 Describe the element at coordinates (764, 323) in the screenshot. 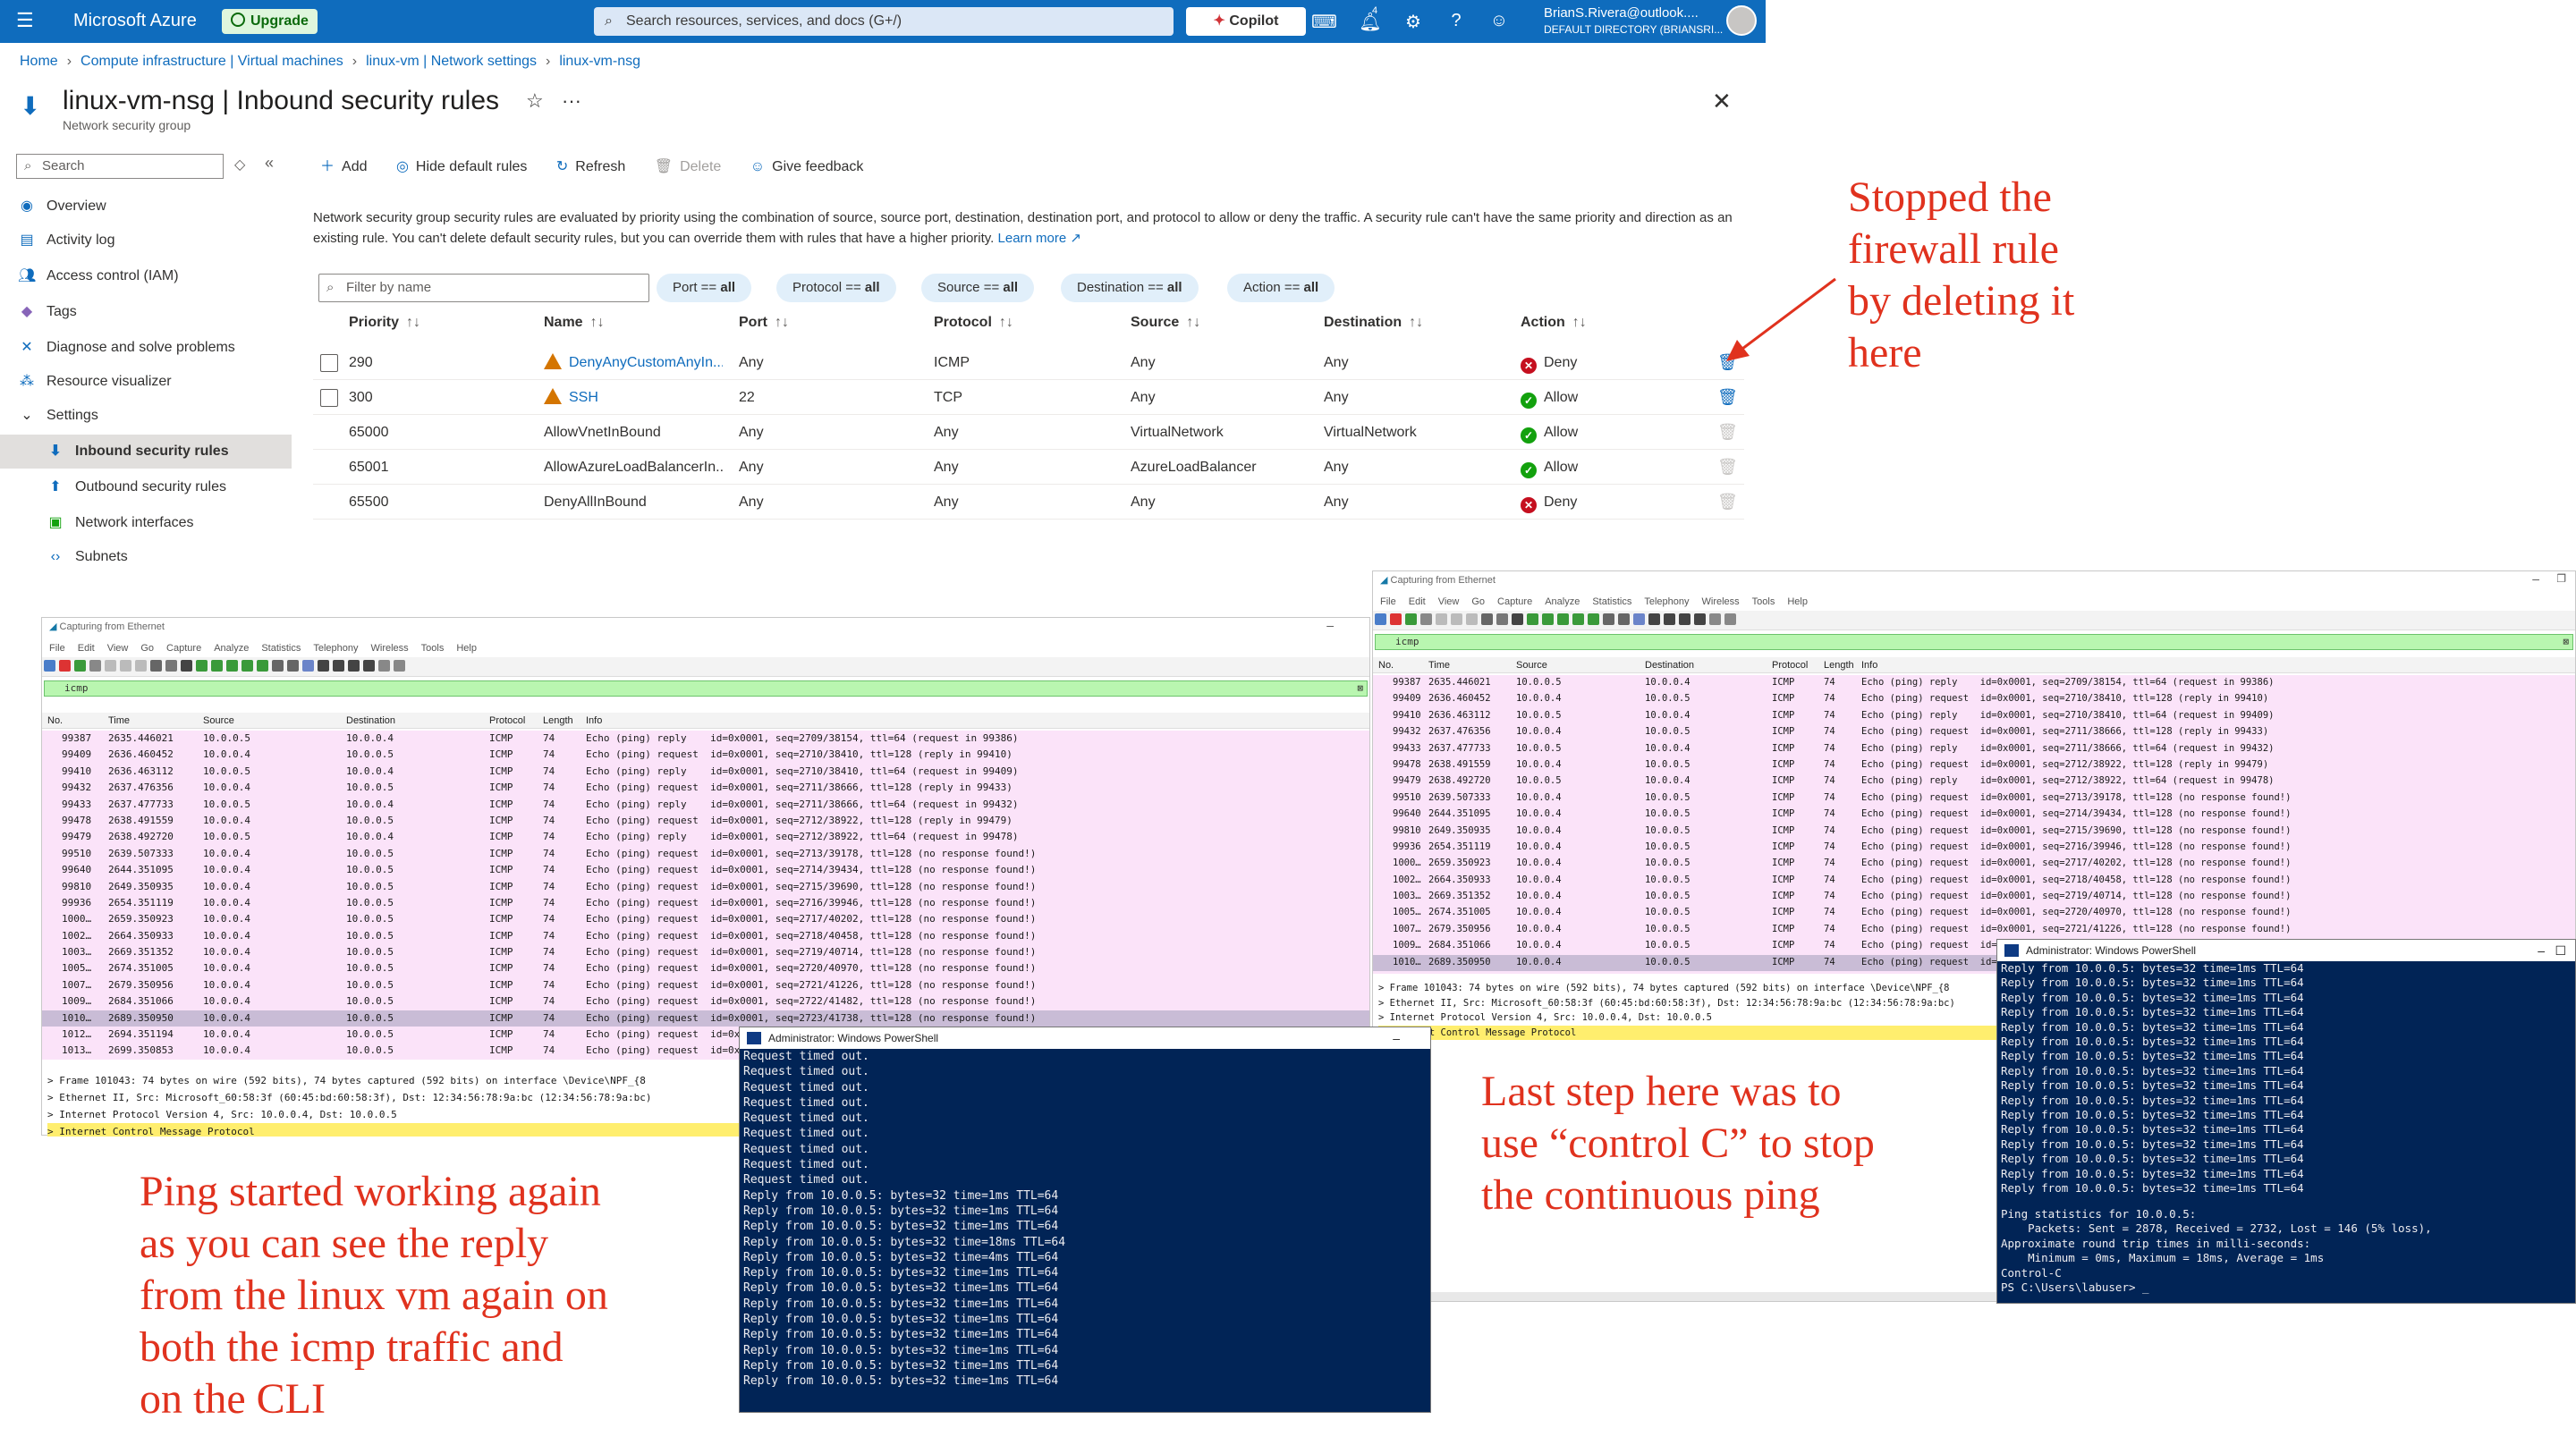

I see `column-header-port: Port ↑↓` at that location.